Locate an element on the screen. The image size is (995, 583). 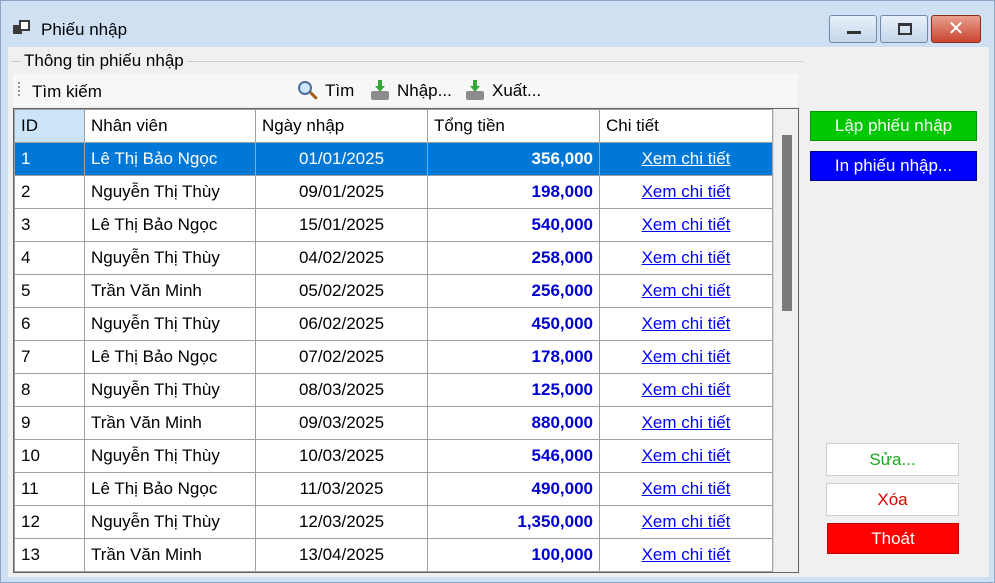
maximize-button is located at coordinates (904, 29).